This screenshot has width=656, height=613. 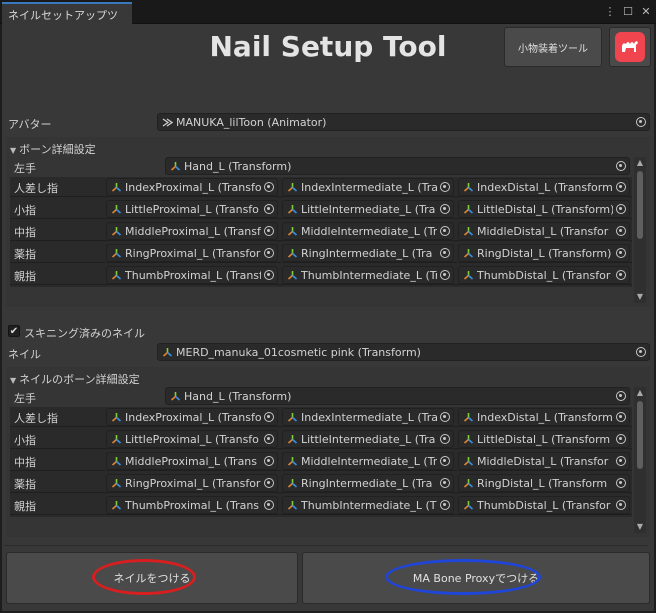 I want to click on attach-nail-button: ネイルをつける, so click(x=152, y=578).